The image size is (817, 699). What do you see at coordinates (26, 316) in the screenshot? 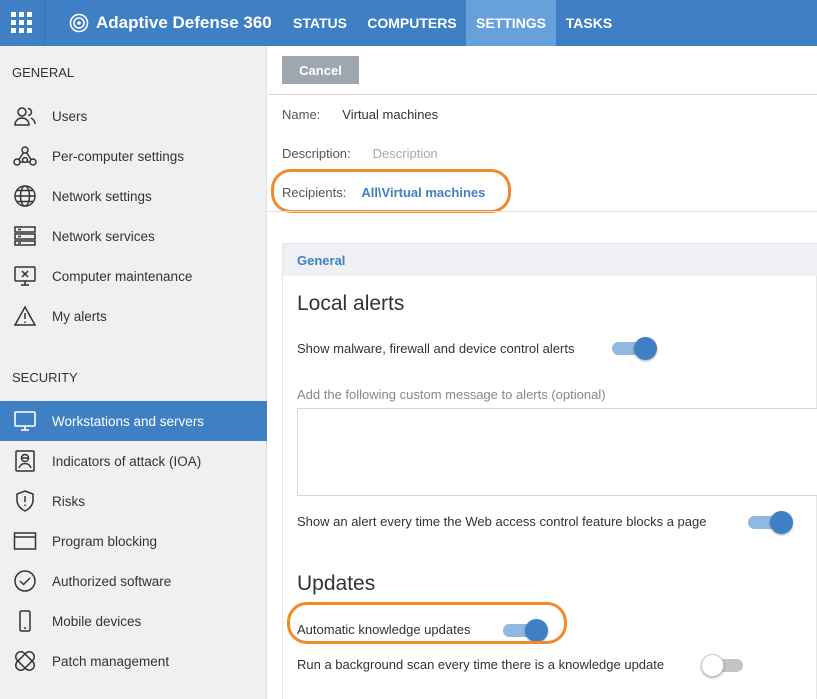
I see `warning-icon` at bounding box center [26, 316].